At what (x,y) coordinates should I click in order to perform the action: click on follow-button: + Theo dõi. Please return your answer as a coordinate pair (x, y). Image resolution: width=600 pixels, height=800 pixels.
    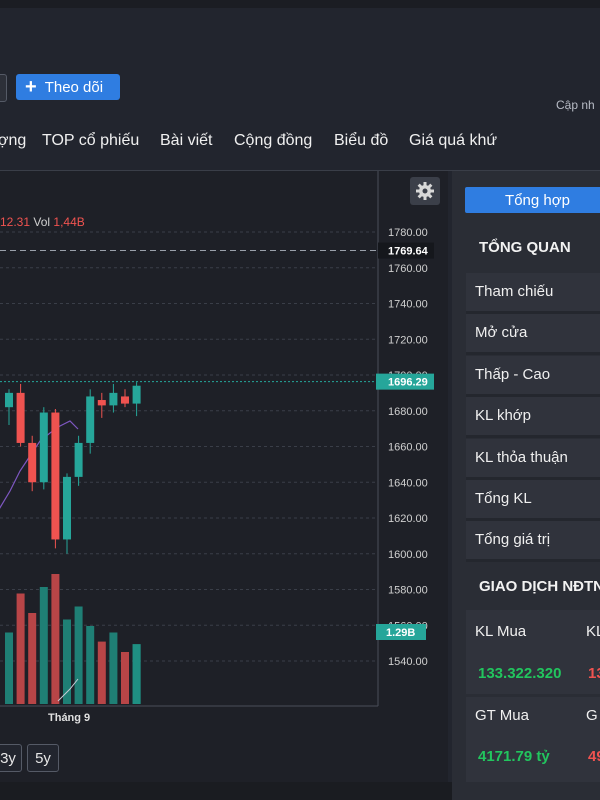
    Looking at the image, I should click on (68, 87).